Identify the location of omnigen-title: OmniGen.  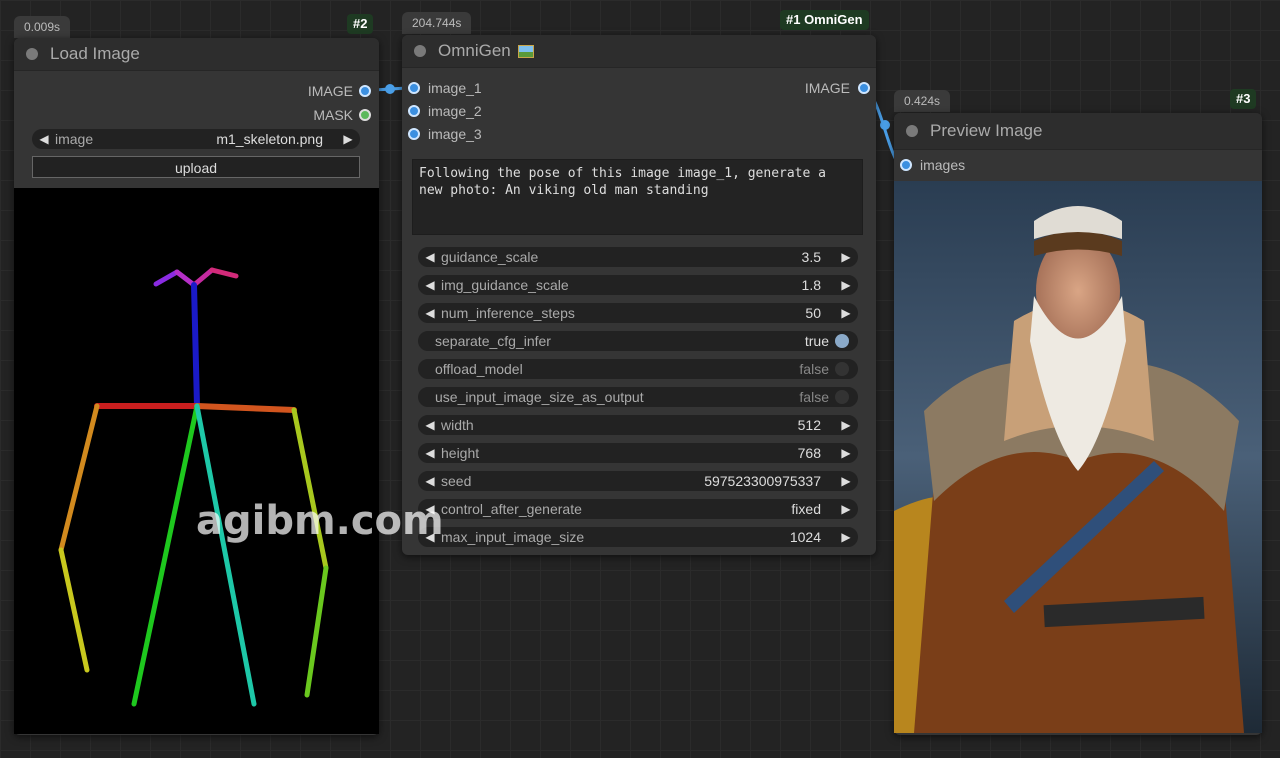
(474, 50).